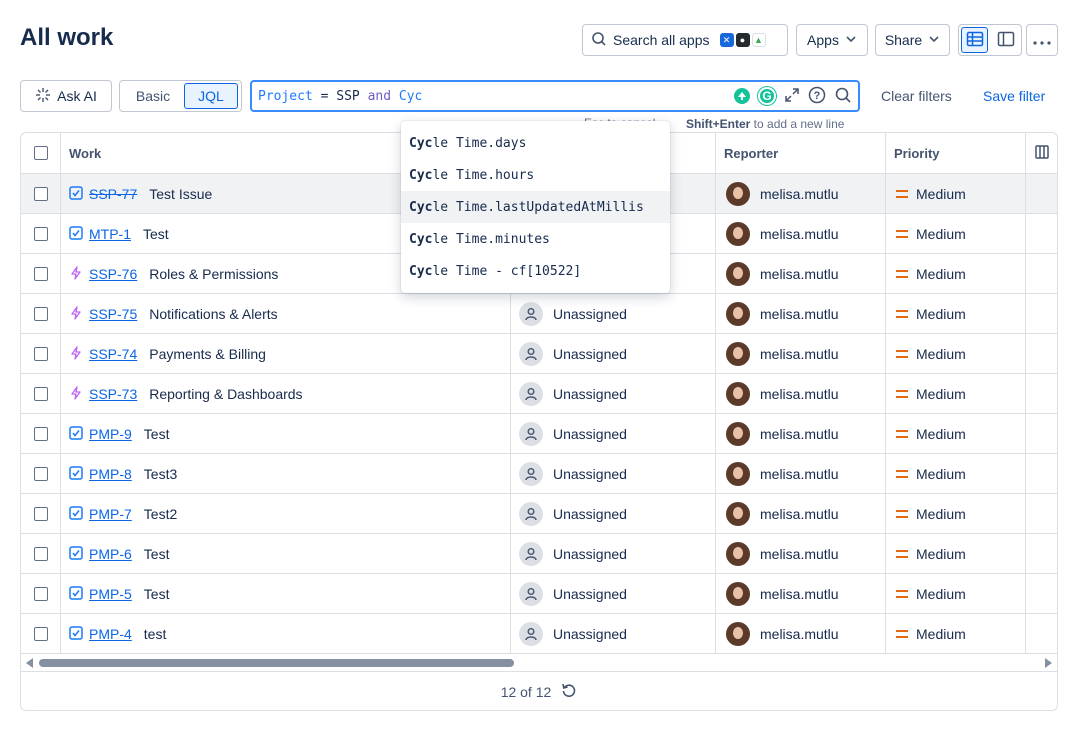 The width and height of the screenshot is (1078, 734). Describe the element at coordinates (225, 394) in the screenshot. I see `issue-summary: Reporting & Dashboards` at that location.